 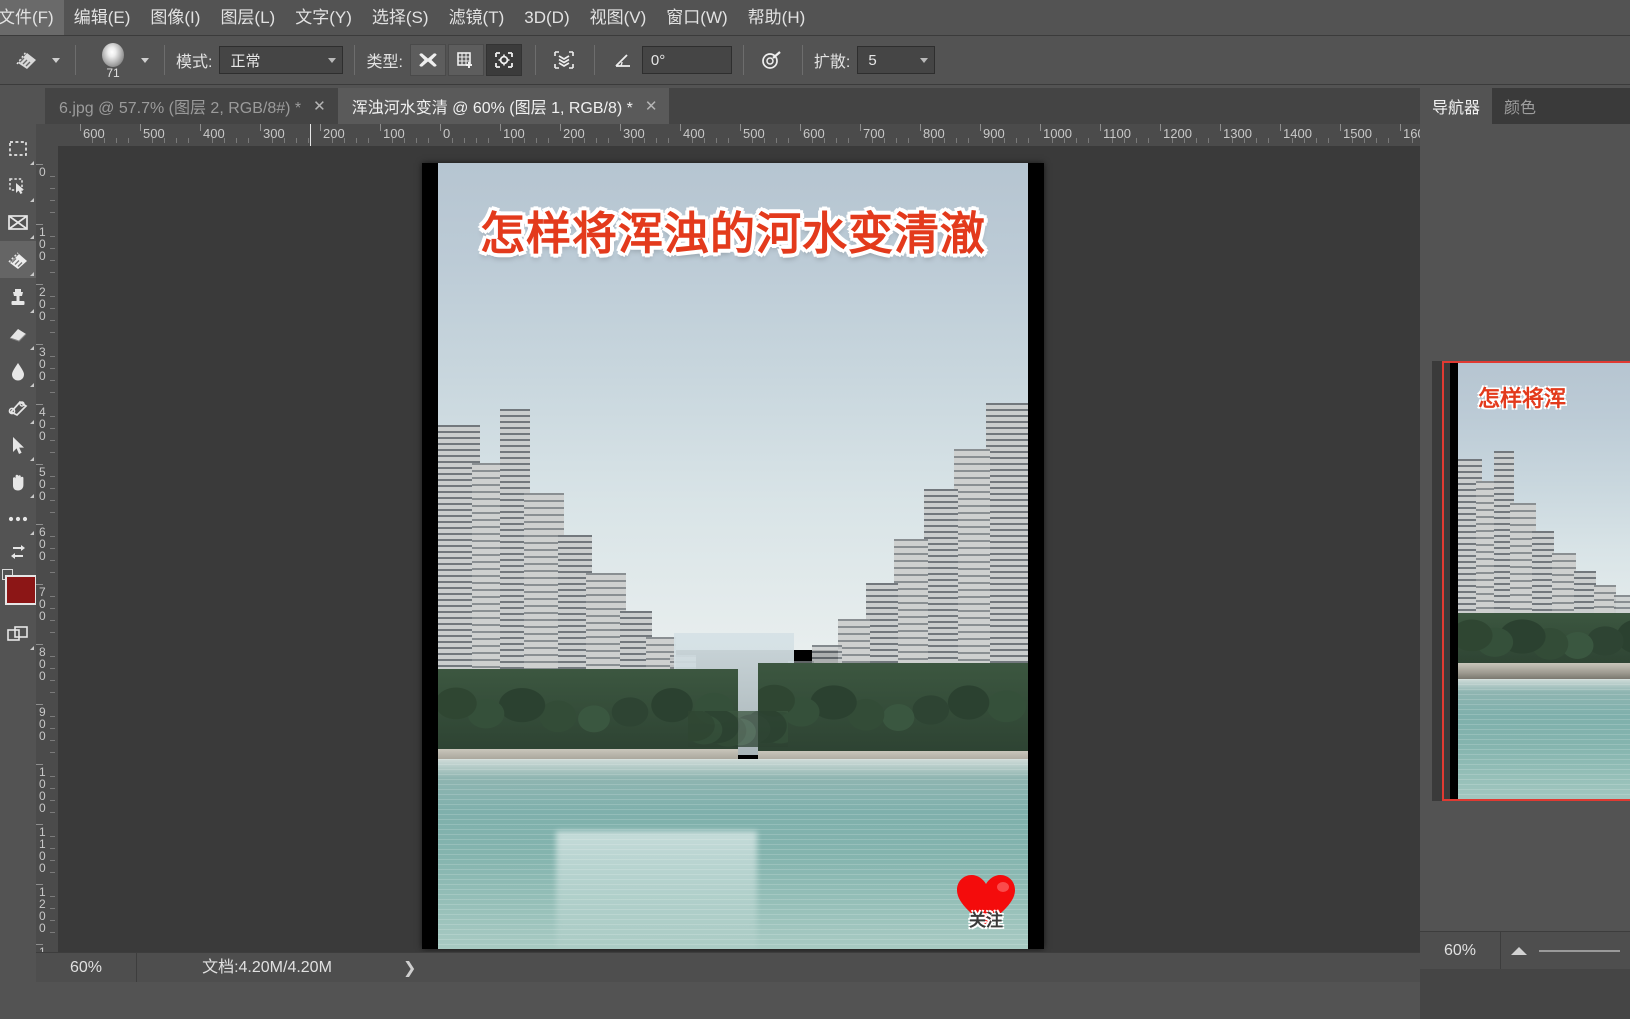 I want to click on zoom-slider-track, so click(x=1579, y=950).